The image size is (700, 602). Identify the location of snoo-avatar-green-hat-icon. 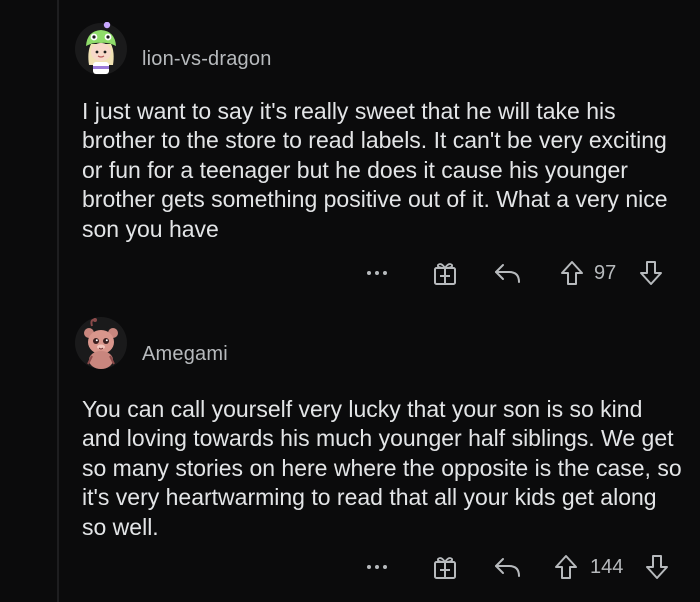
(101, 48).